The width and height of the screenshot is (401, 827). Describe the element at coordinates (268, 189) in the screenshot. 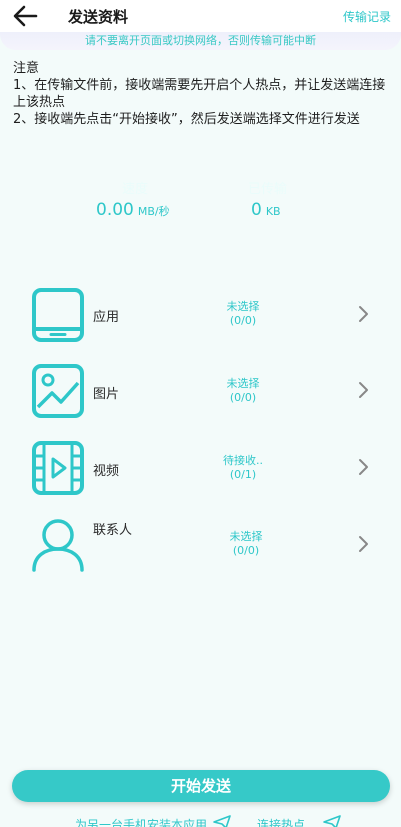

I see `transferred-label: 已传输` at that location.